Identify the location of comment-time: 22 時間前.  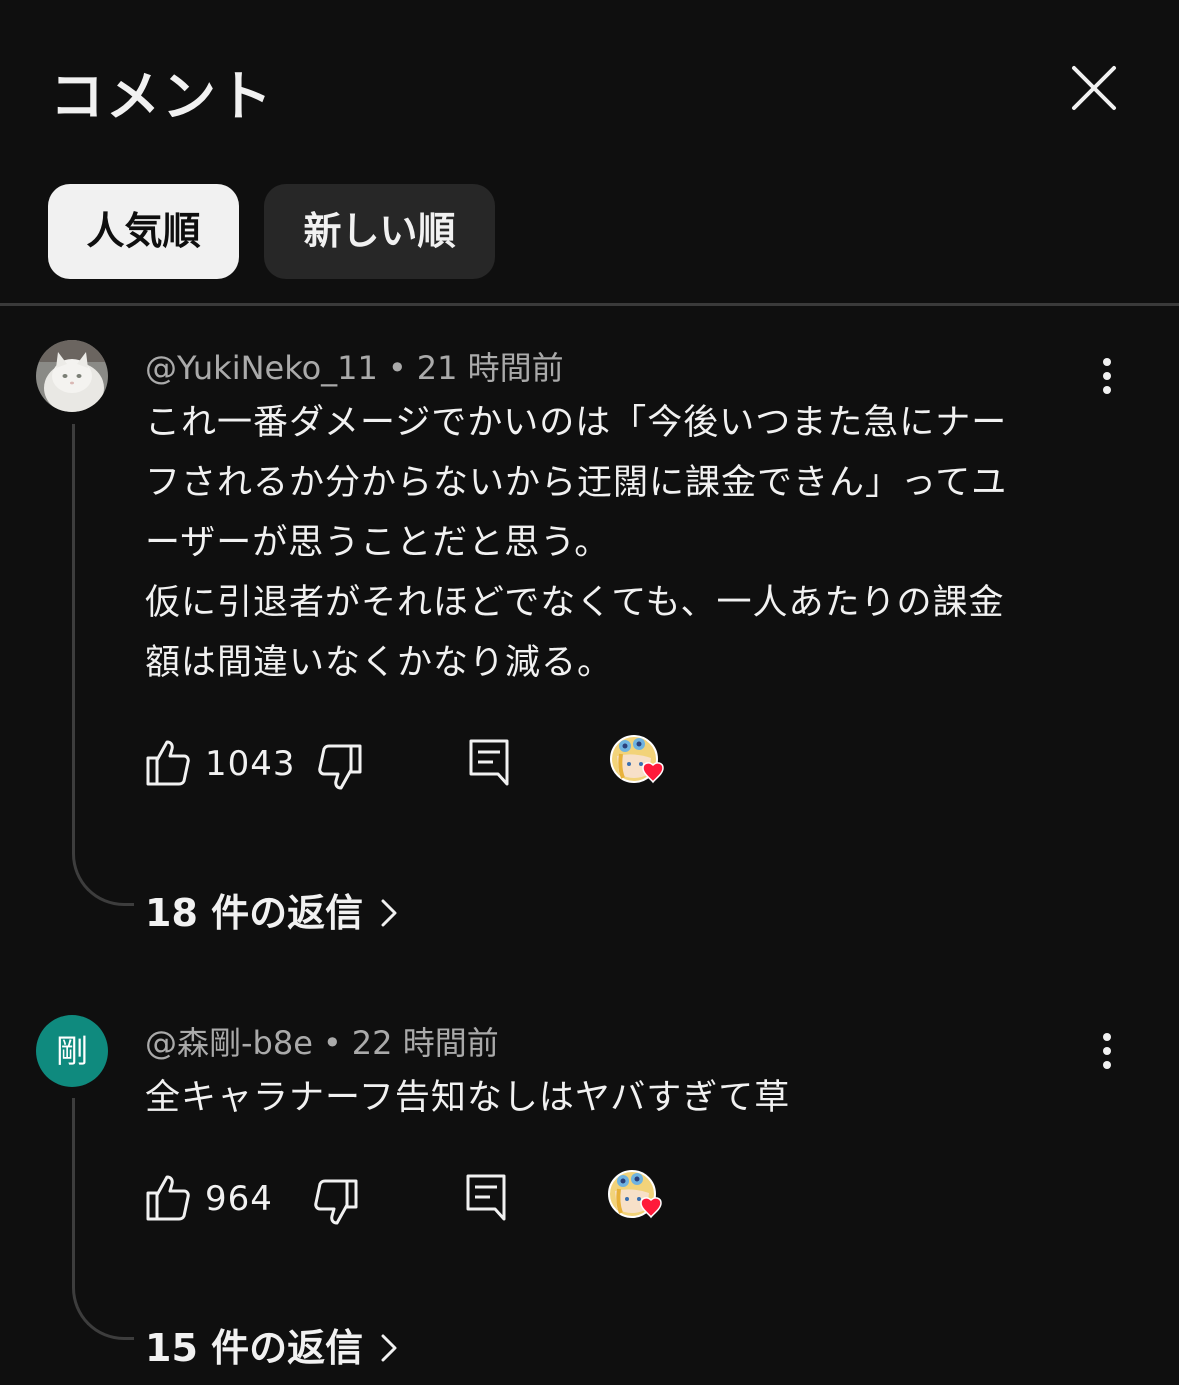
(425, 1043).